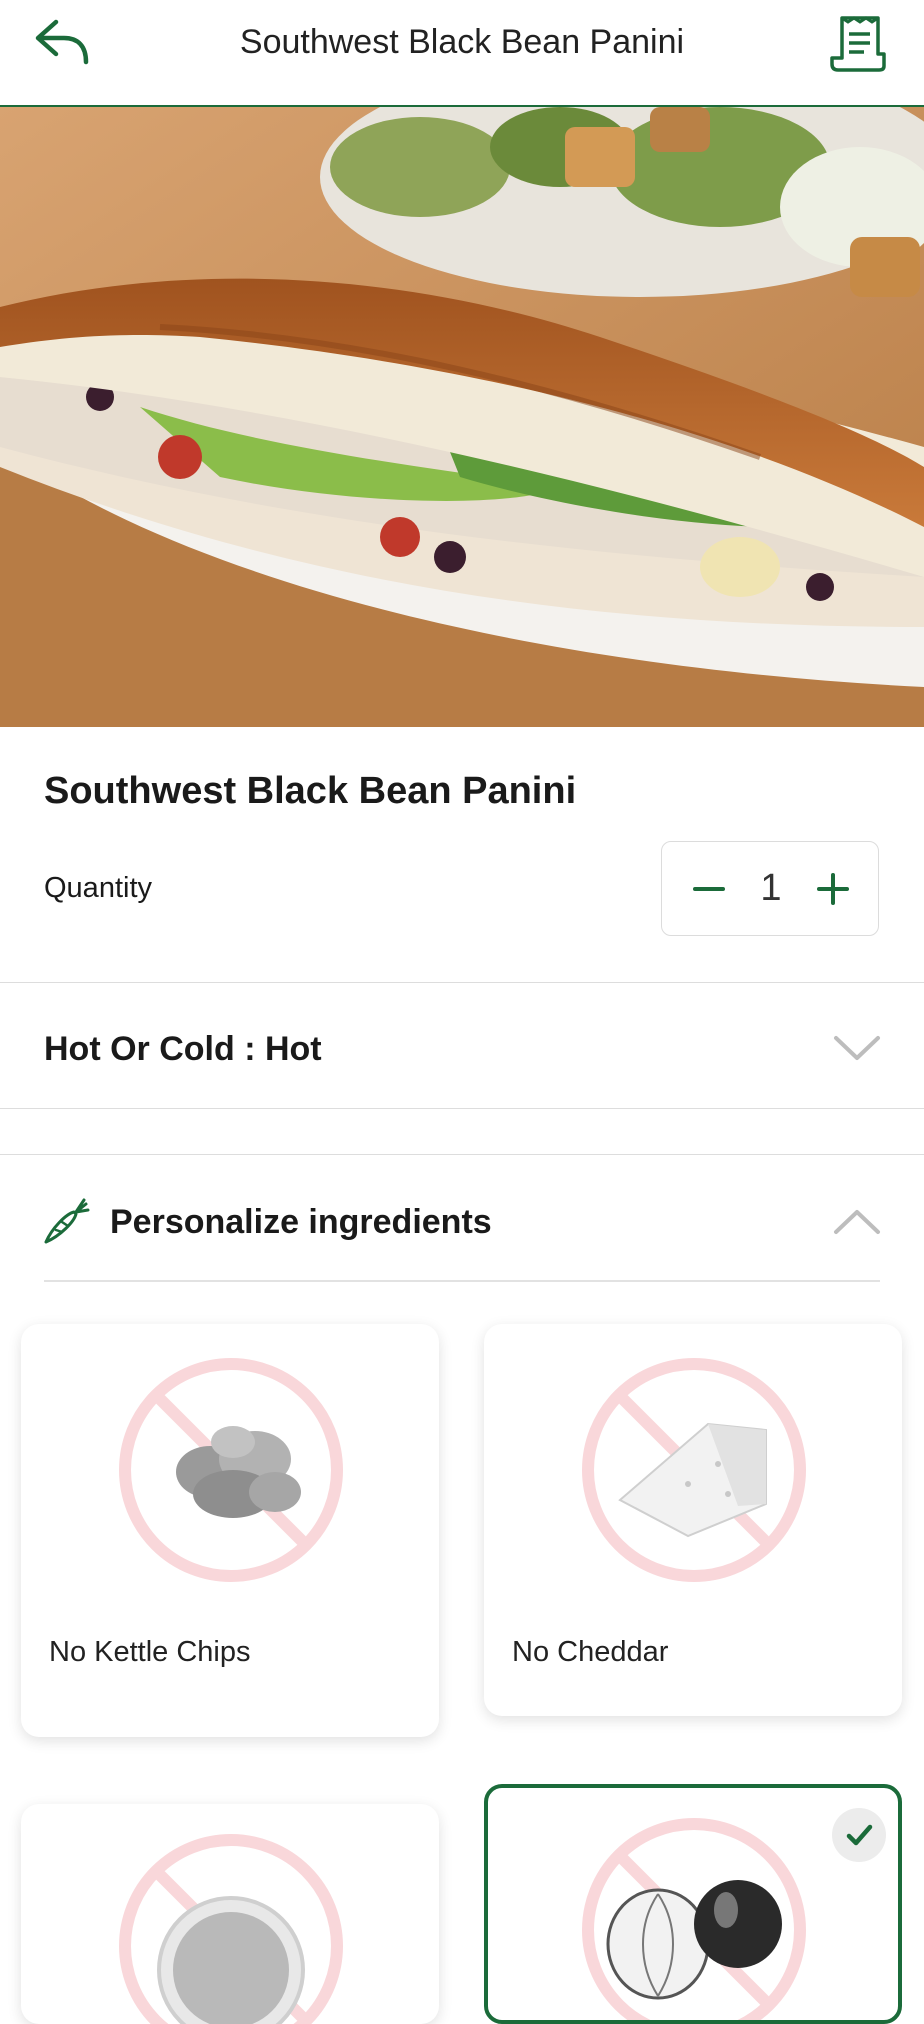 This screenshot has width=924, height=2024. I want to click on check-icon, so click(859, 1835).